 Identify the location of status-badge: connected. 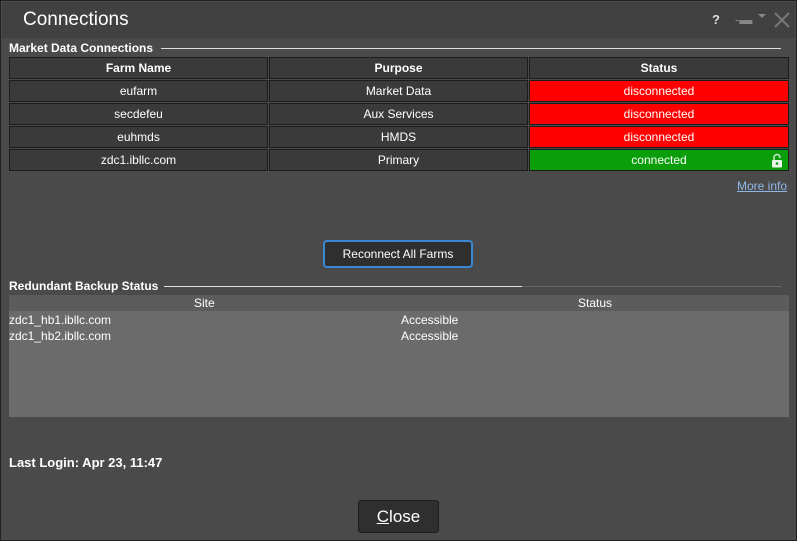
(659, 160).